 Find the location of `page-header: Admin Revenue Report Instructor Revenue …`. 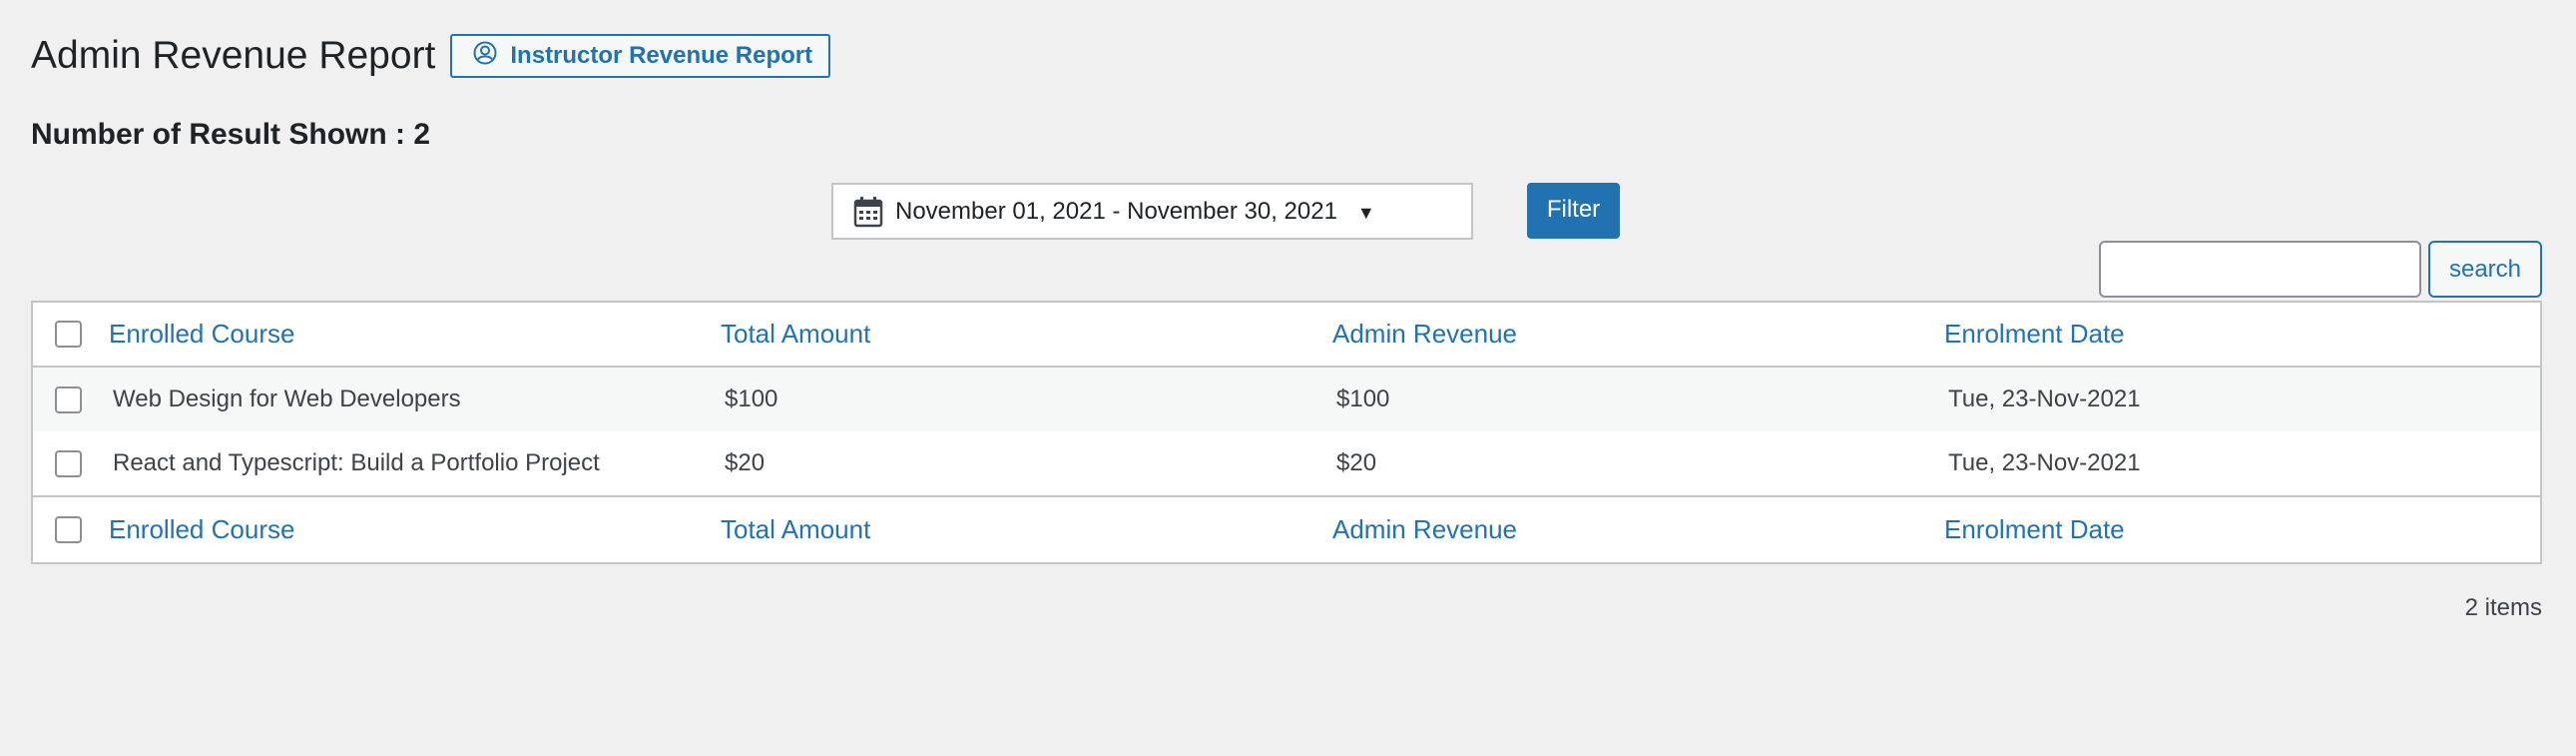

page-header: Admin Revenue Report Instructor Revenue … is located at coordinates (431, 56).